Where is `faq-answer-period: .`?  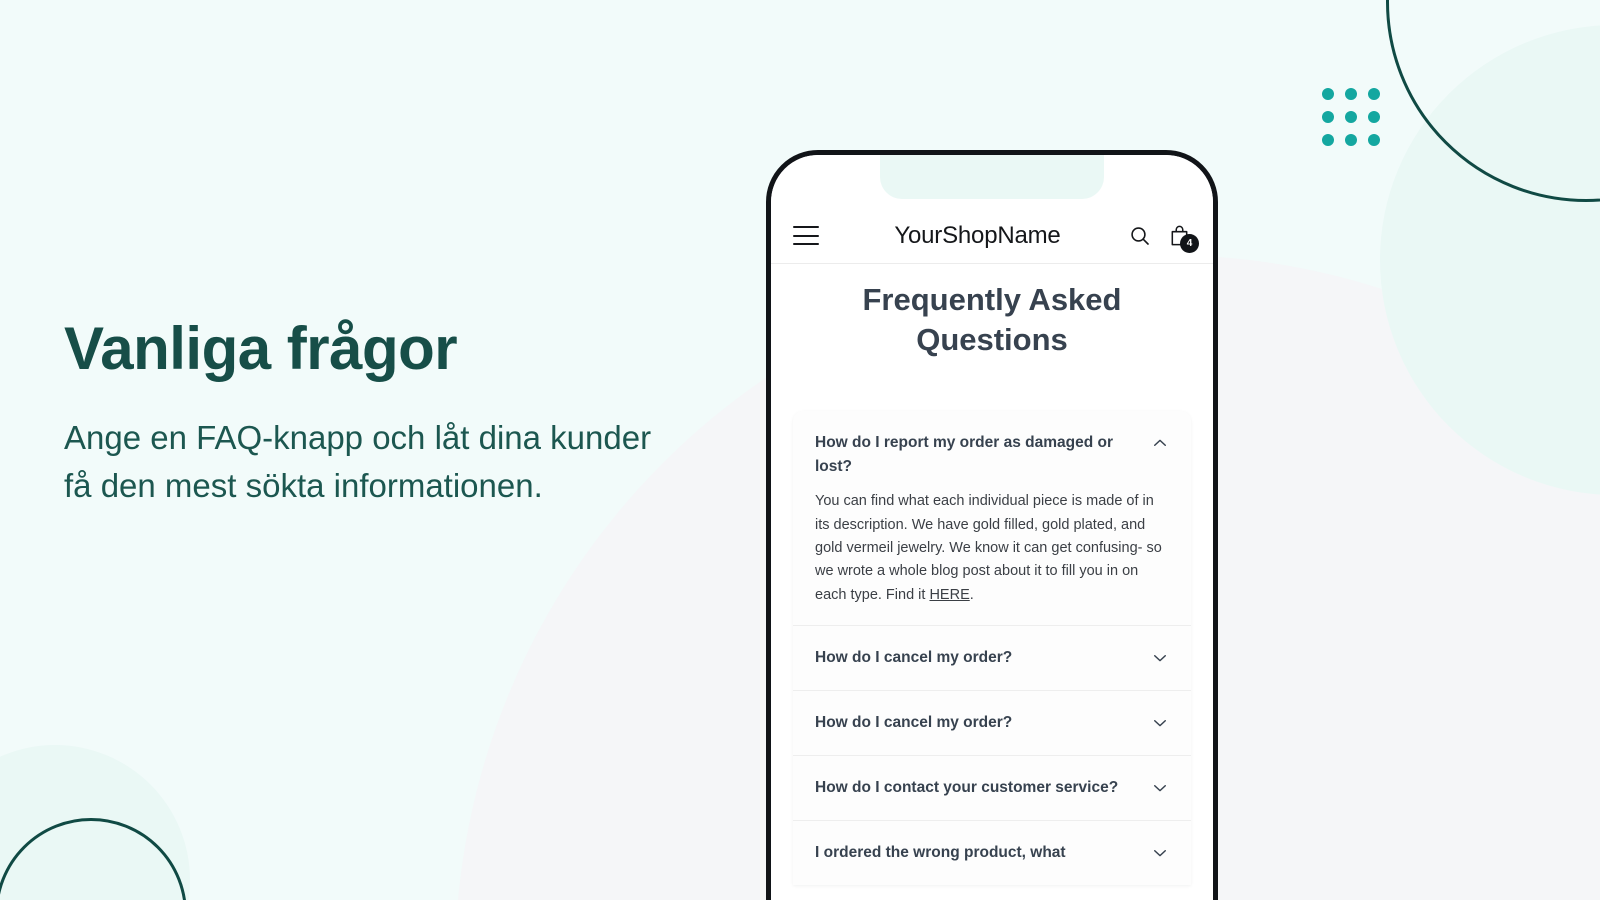
faq-answer-period: . is located at coordinates (971, 594).